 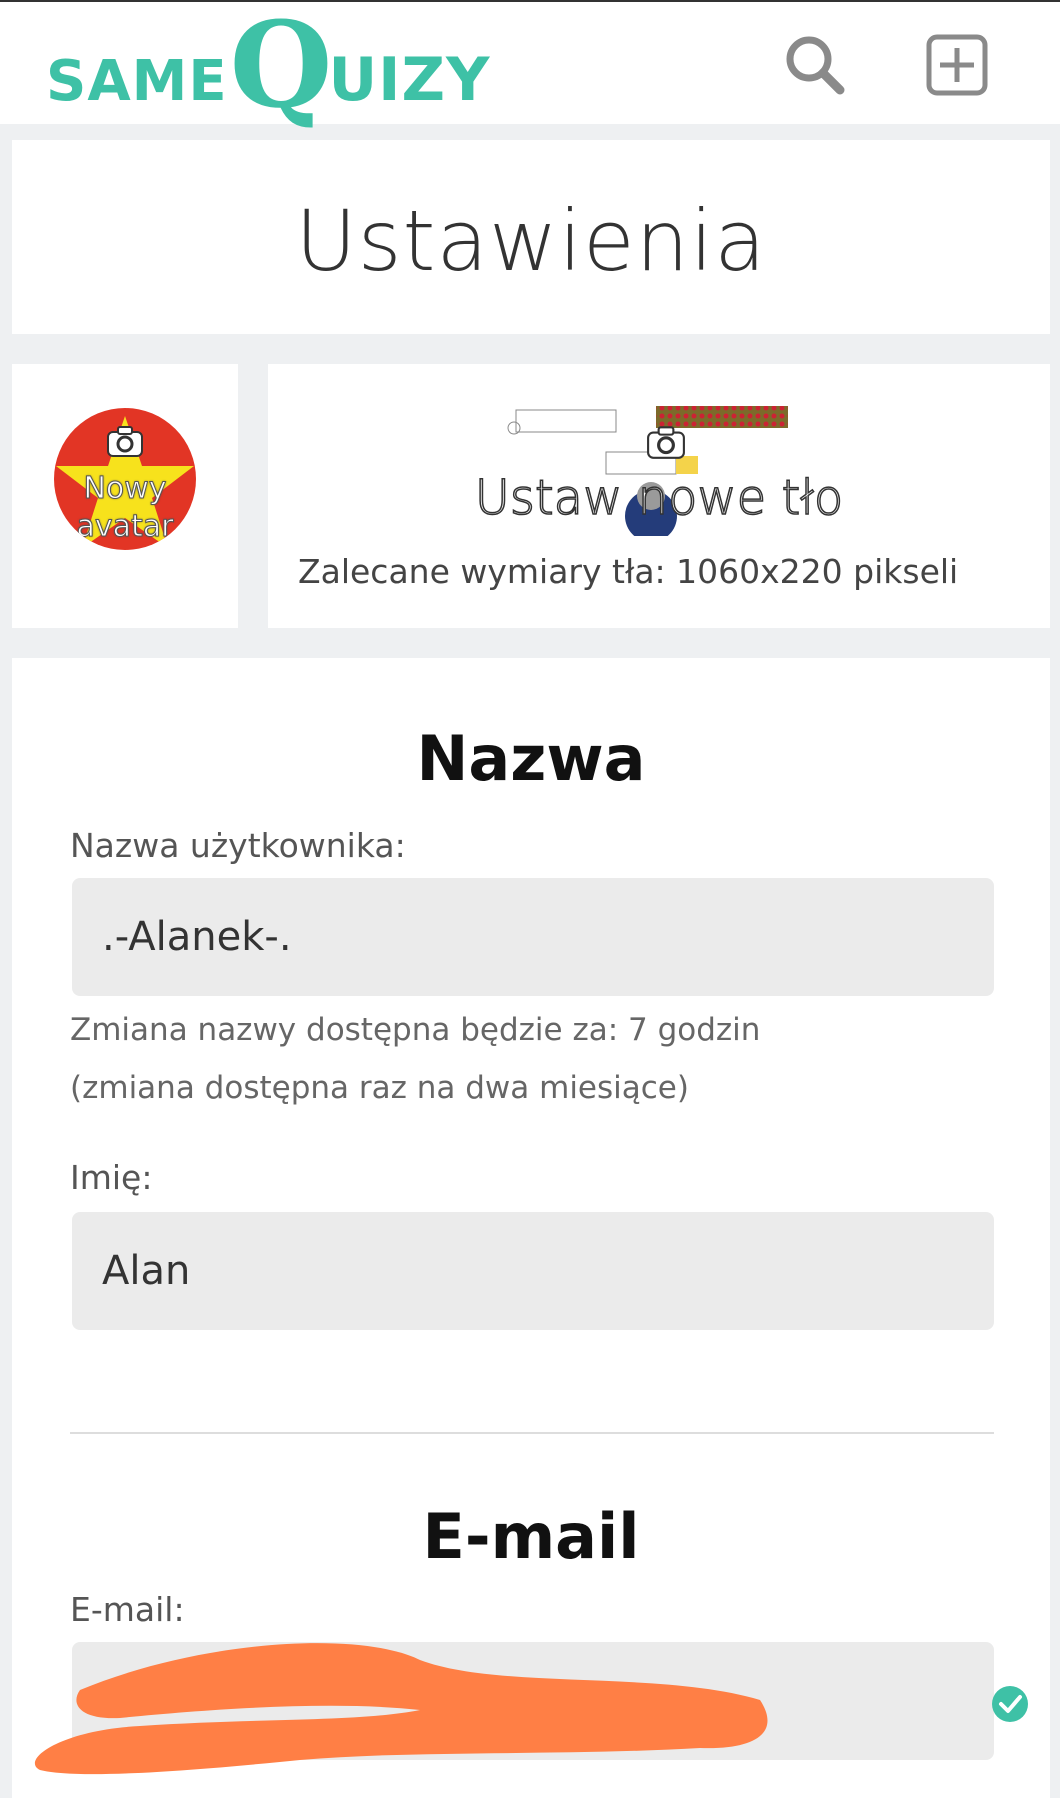 What do you see at coordinates (533, 1271) in the screenshot?
I see `first-name-field: Alan` at bounding box center [533, 1271].